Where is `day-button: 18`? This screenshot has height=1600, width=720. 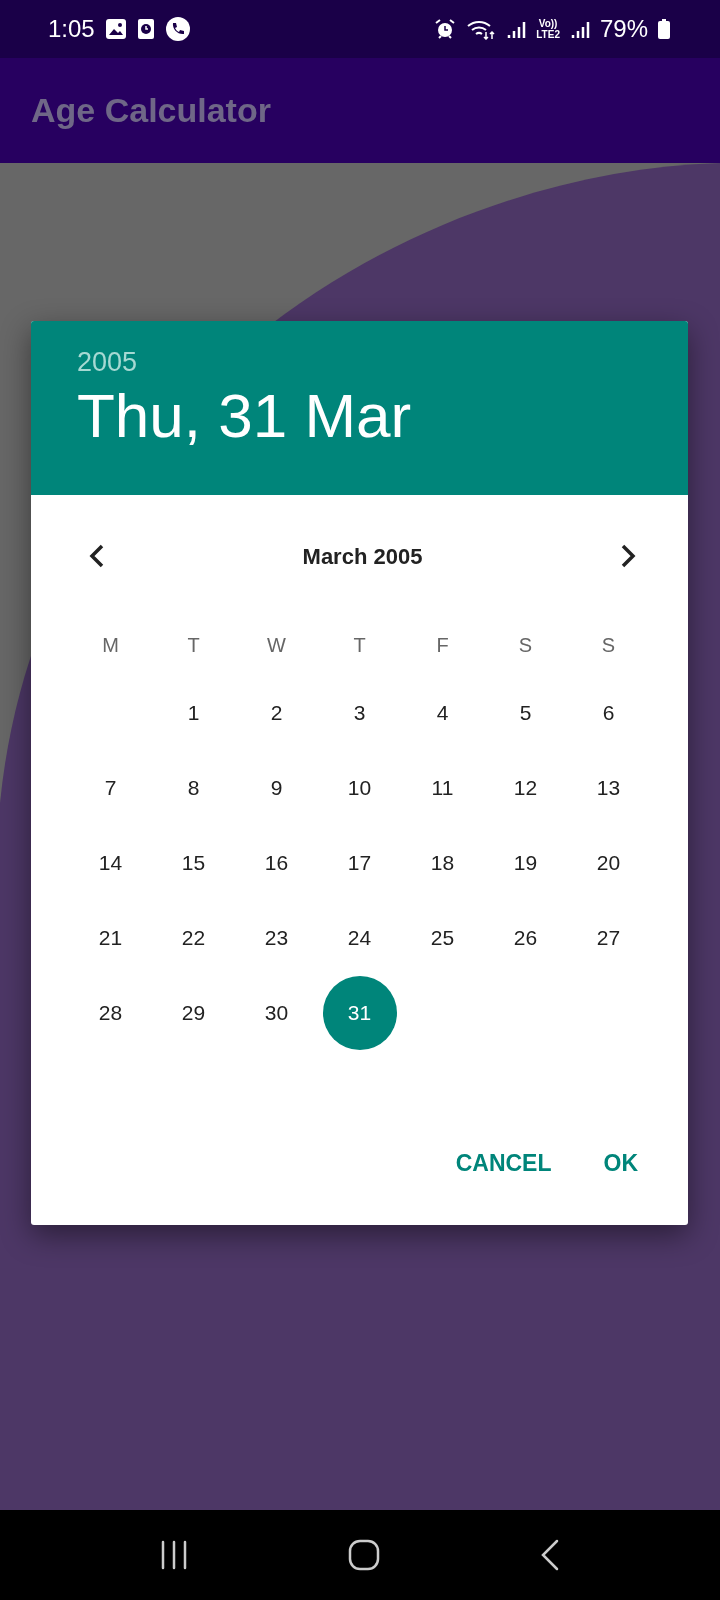 day-button: 18 is located at coordinates (442, 862).